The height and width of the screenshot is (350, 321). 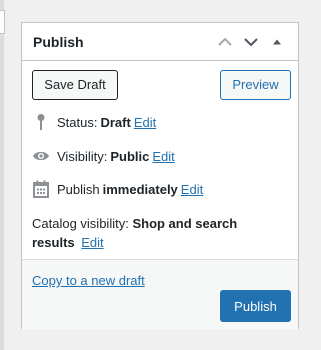 What do you see at coordinates (41, 122) in the screenshot?
I see `pin-icon` at bounding box center [41, 122].